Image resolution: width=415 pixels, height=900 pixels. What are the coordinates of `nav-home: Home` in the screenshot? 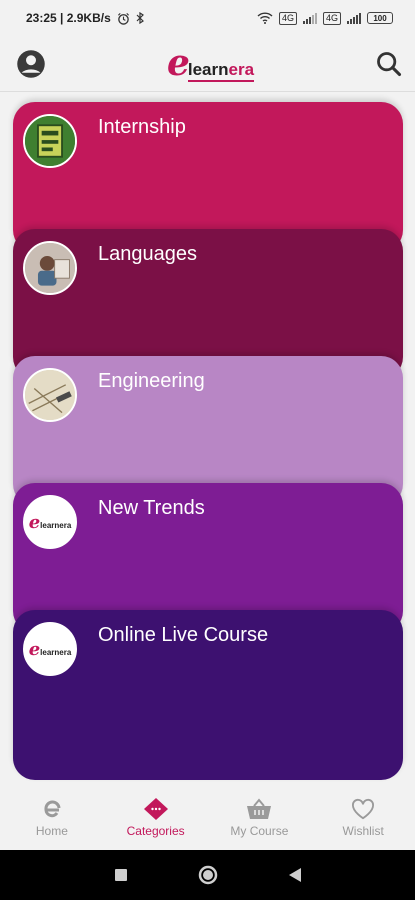 It's located at (52, 820).